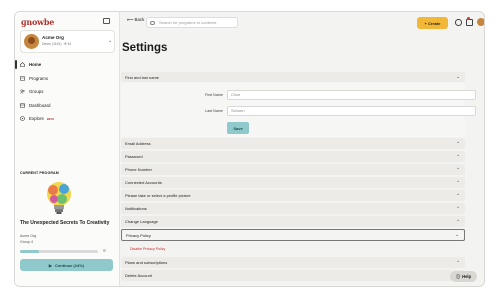 Image resolution: width=500 pixels, height=293 pixels. I want to click on beta-badge: BETA, so click(50, 118).